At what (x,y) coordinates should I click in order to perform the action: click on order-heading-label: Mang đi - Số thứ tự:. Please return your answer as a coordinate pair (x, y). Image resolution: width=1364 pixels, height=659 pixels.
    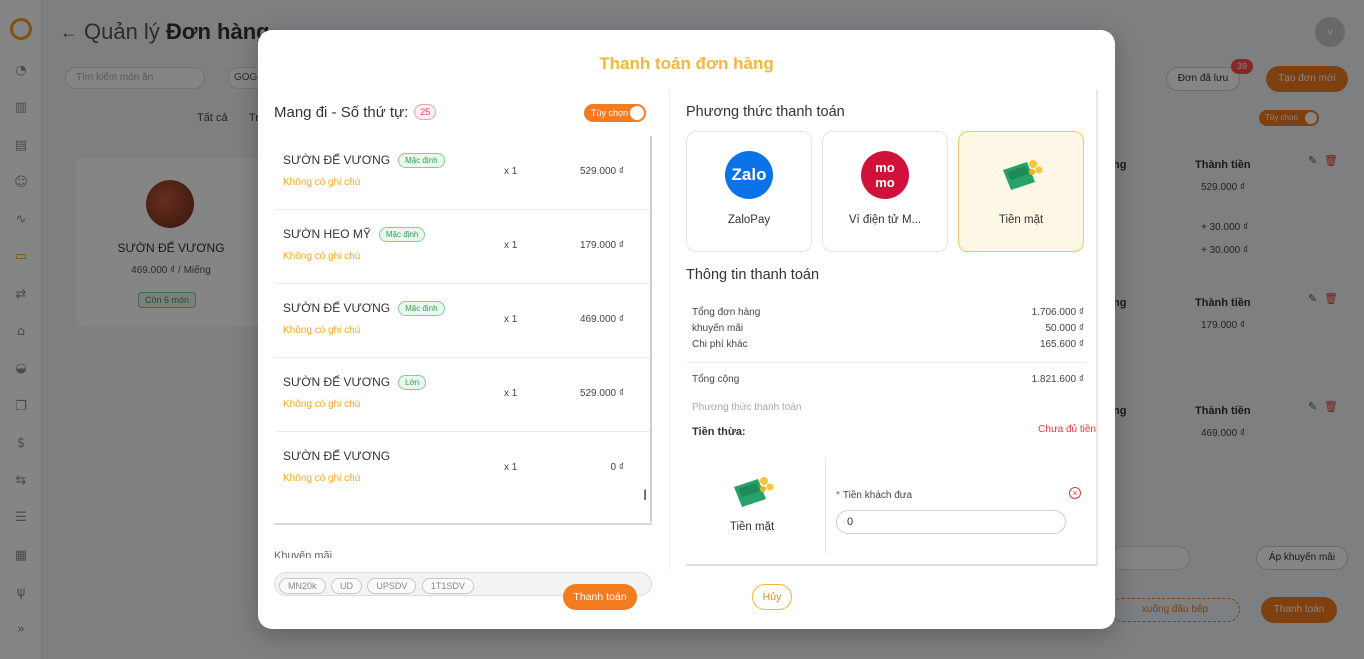
    Looking at the image, I should click on (341, 112).